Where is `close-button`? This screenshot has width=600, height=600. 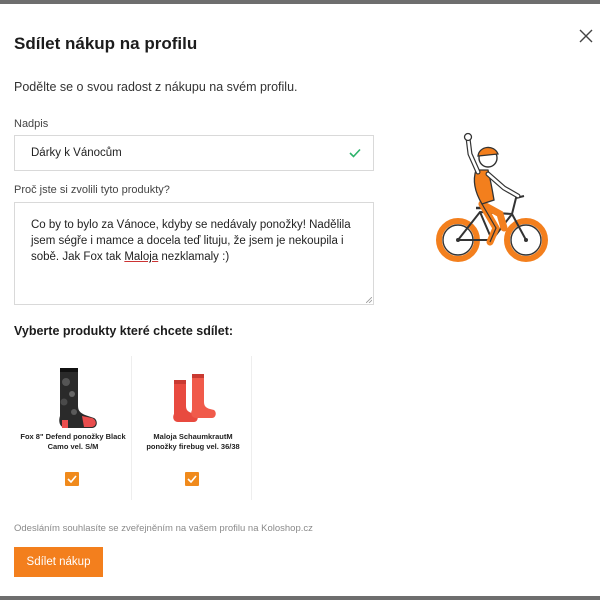
close-button is located at coordinates (586, 36).